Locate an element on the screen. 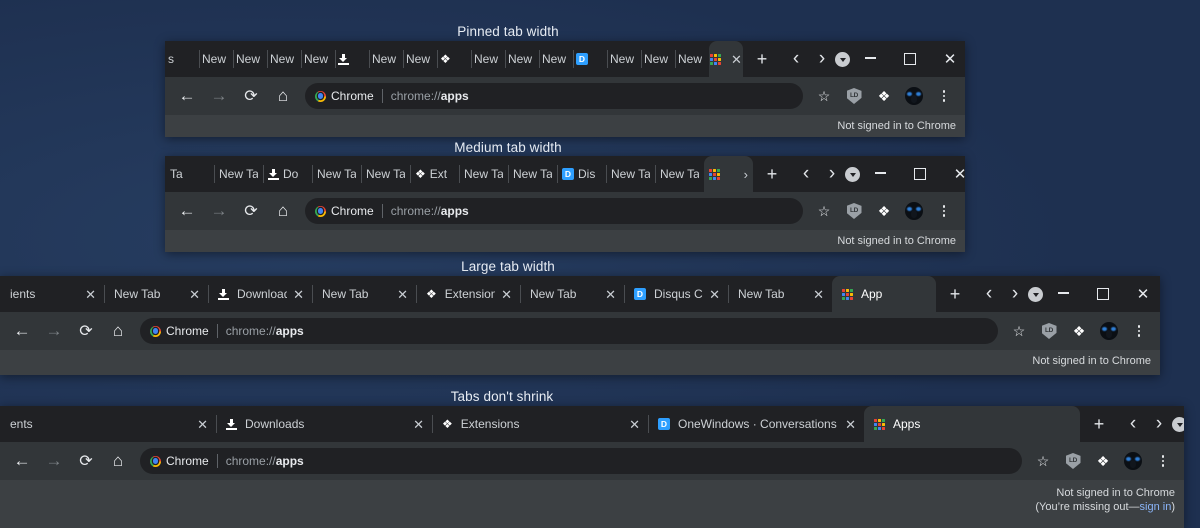 The width and height of the screenshot is (1200, 528). tab-active: Apps is located at coordinates (972, 424).